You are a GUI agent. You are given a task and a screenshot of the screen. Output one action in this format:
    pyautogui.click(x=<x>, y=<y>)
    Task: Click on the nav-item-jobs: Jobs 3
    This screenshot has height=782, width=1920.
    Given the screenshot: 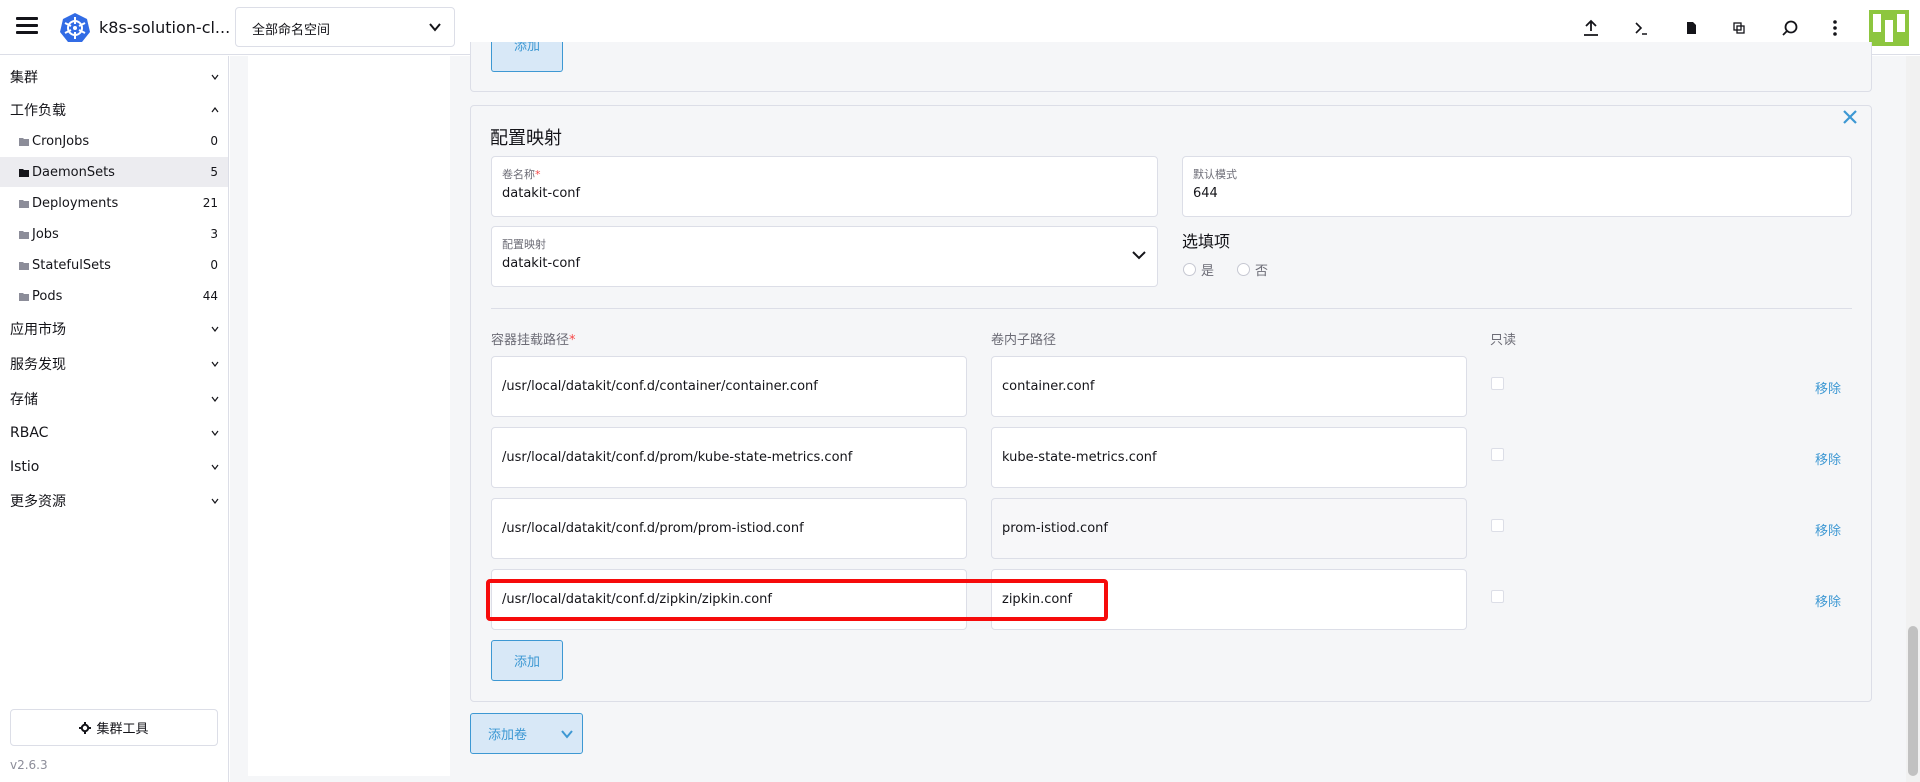 What is the action you would take?
    pyautogui.click(x=114, y=234)
    